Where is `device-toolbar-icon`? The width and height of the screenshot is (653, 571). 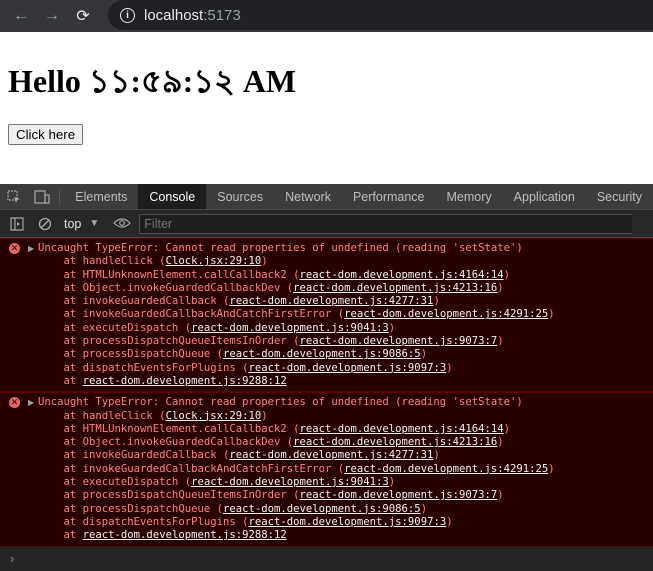
device-toolbar-icon is located at coordinates (42, 196).